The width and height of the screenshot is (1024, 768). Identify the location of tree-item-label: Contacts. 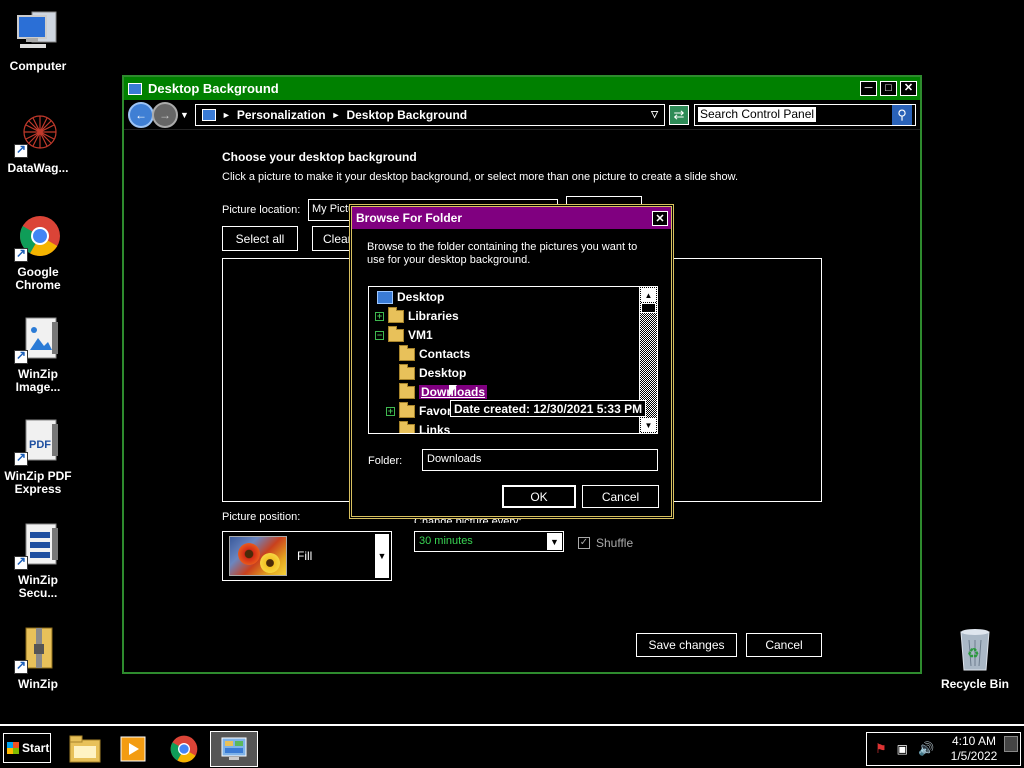
(445, 354).